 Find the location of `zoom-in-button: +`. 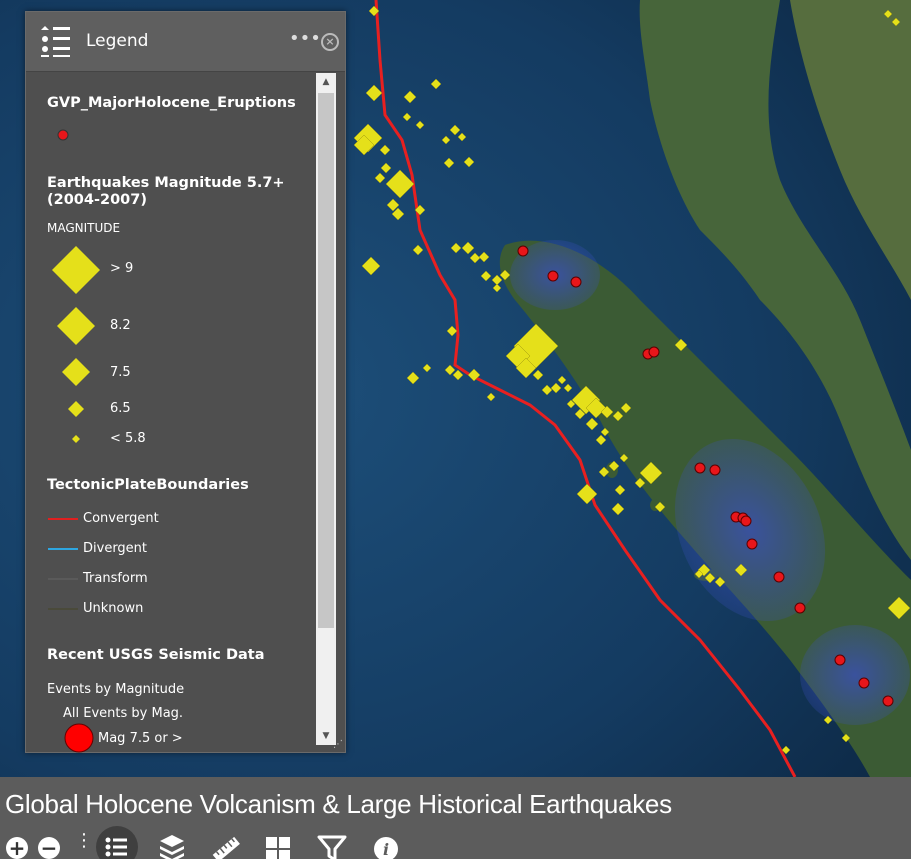

zoom-in-button: + is located at coordinates (17, 848).